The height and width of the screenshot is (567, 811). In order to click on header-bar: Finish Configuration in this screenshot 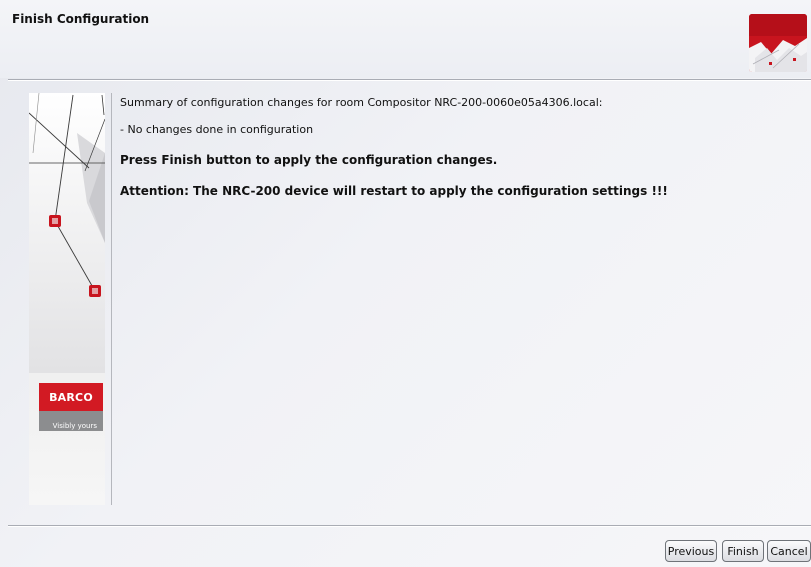, I will do `click(405, 39)`.